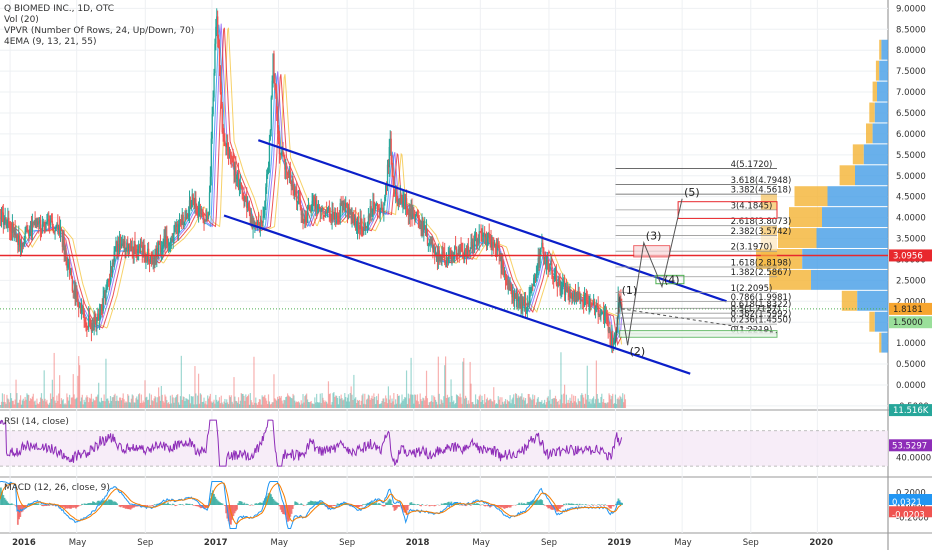 This screenshot has height=554, width=932. I want to click on time-axis-tick: 2020, so click(821, 543).